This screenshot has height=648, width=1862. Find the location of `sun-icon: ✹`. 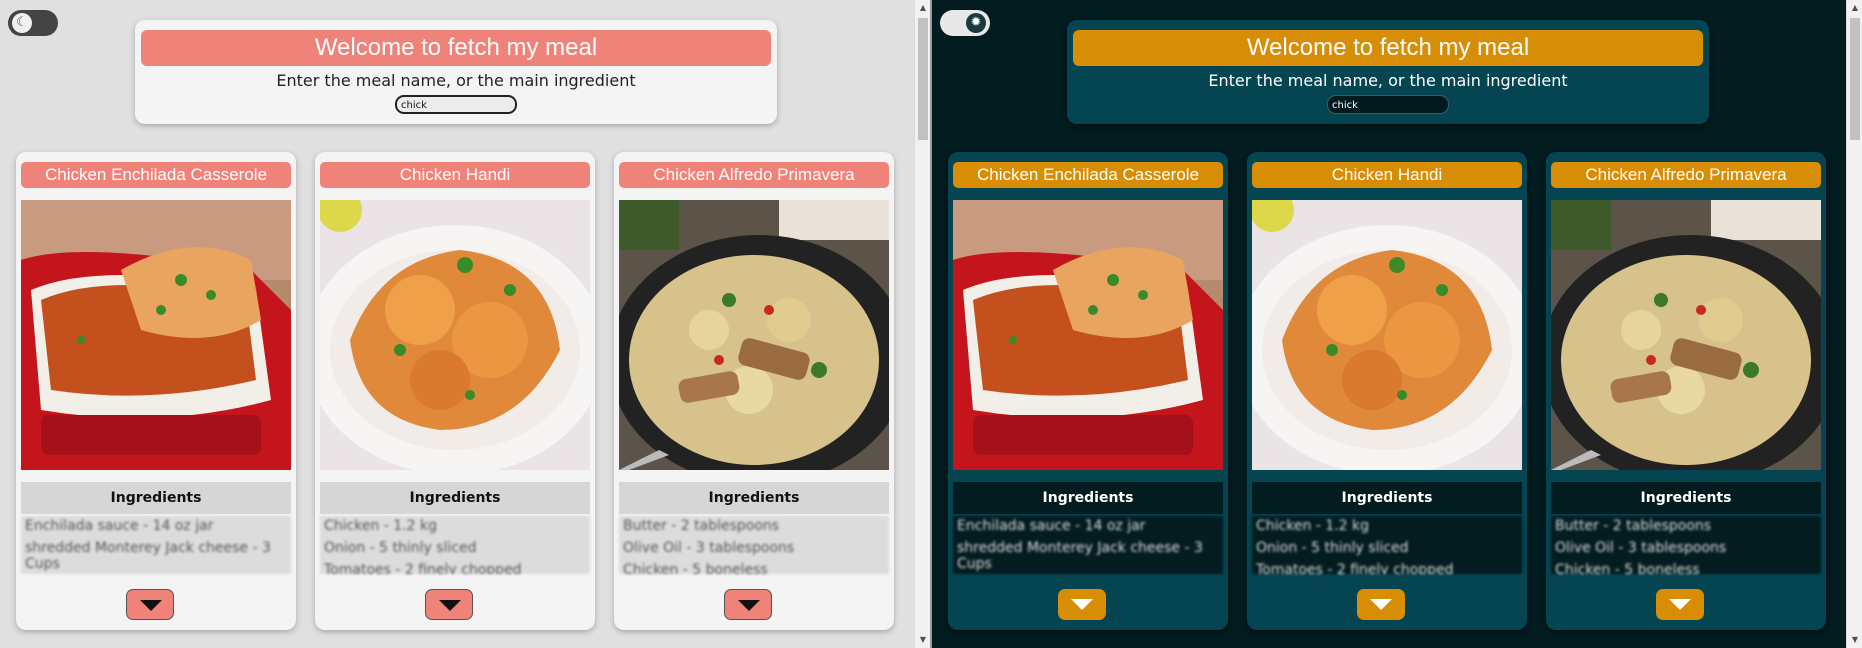

sun-icon: ✹ is located at coordinates (976, 23).